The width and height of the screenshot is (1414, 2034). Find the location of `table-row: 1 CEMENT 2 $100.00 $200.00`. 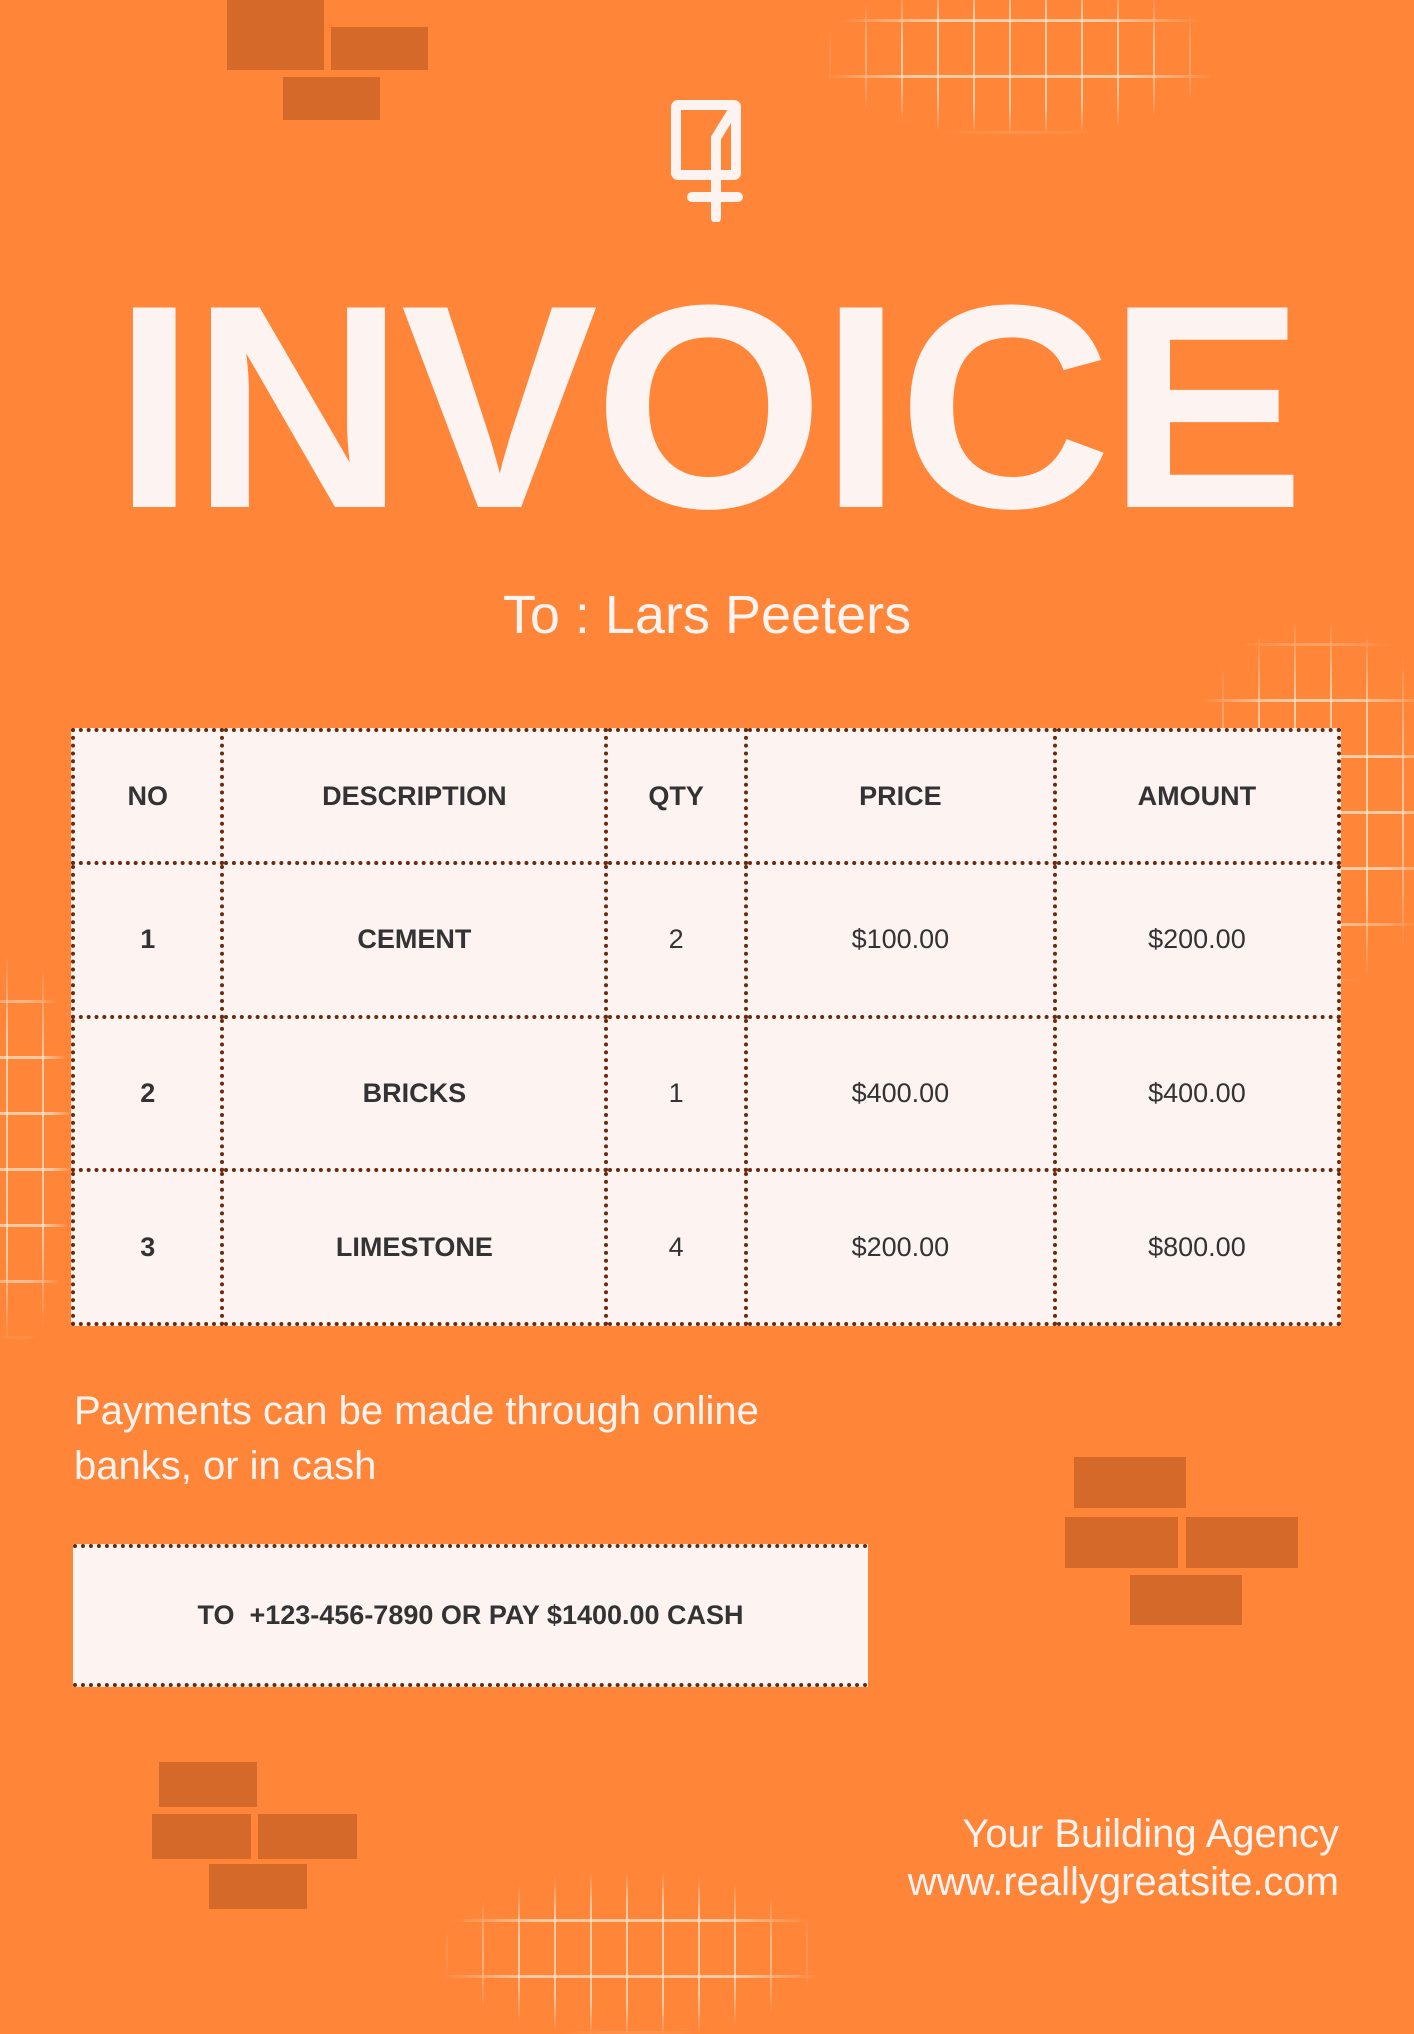

table-row: 1 CEMENT 2 $100.00 $200.00 is located at coordinates (706, 940).